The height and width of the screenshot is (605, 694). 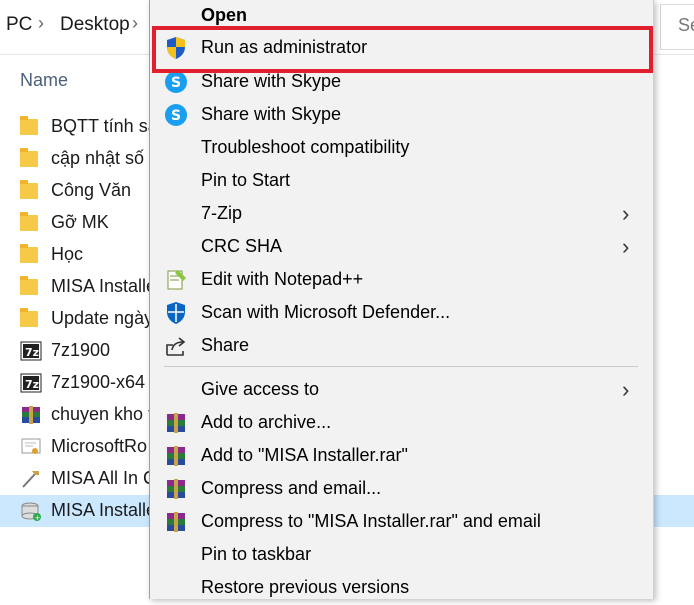 I want to click on menu-item-share-with-skype: S Share with Skype, so click(x=401, y=115).